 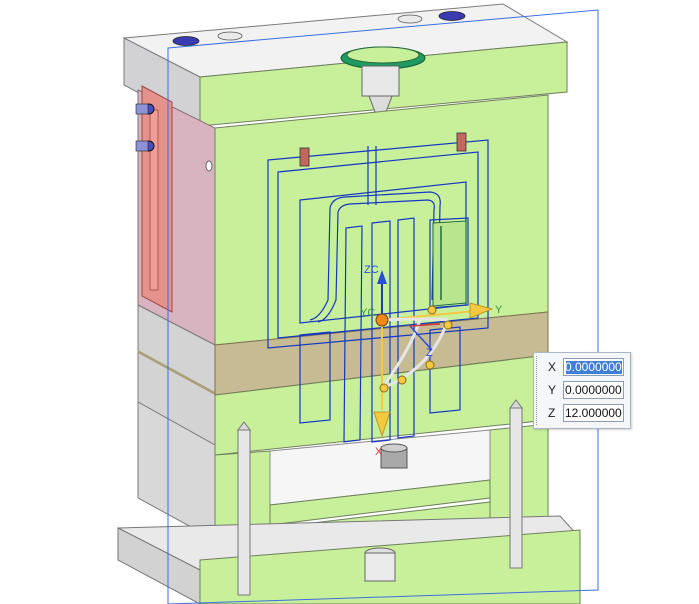 I want to click on knockout-bore, so click(x=380, y=567).